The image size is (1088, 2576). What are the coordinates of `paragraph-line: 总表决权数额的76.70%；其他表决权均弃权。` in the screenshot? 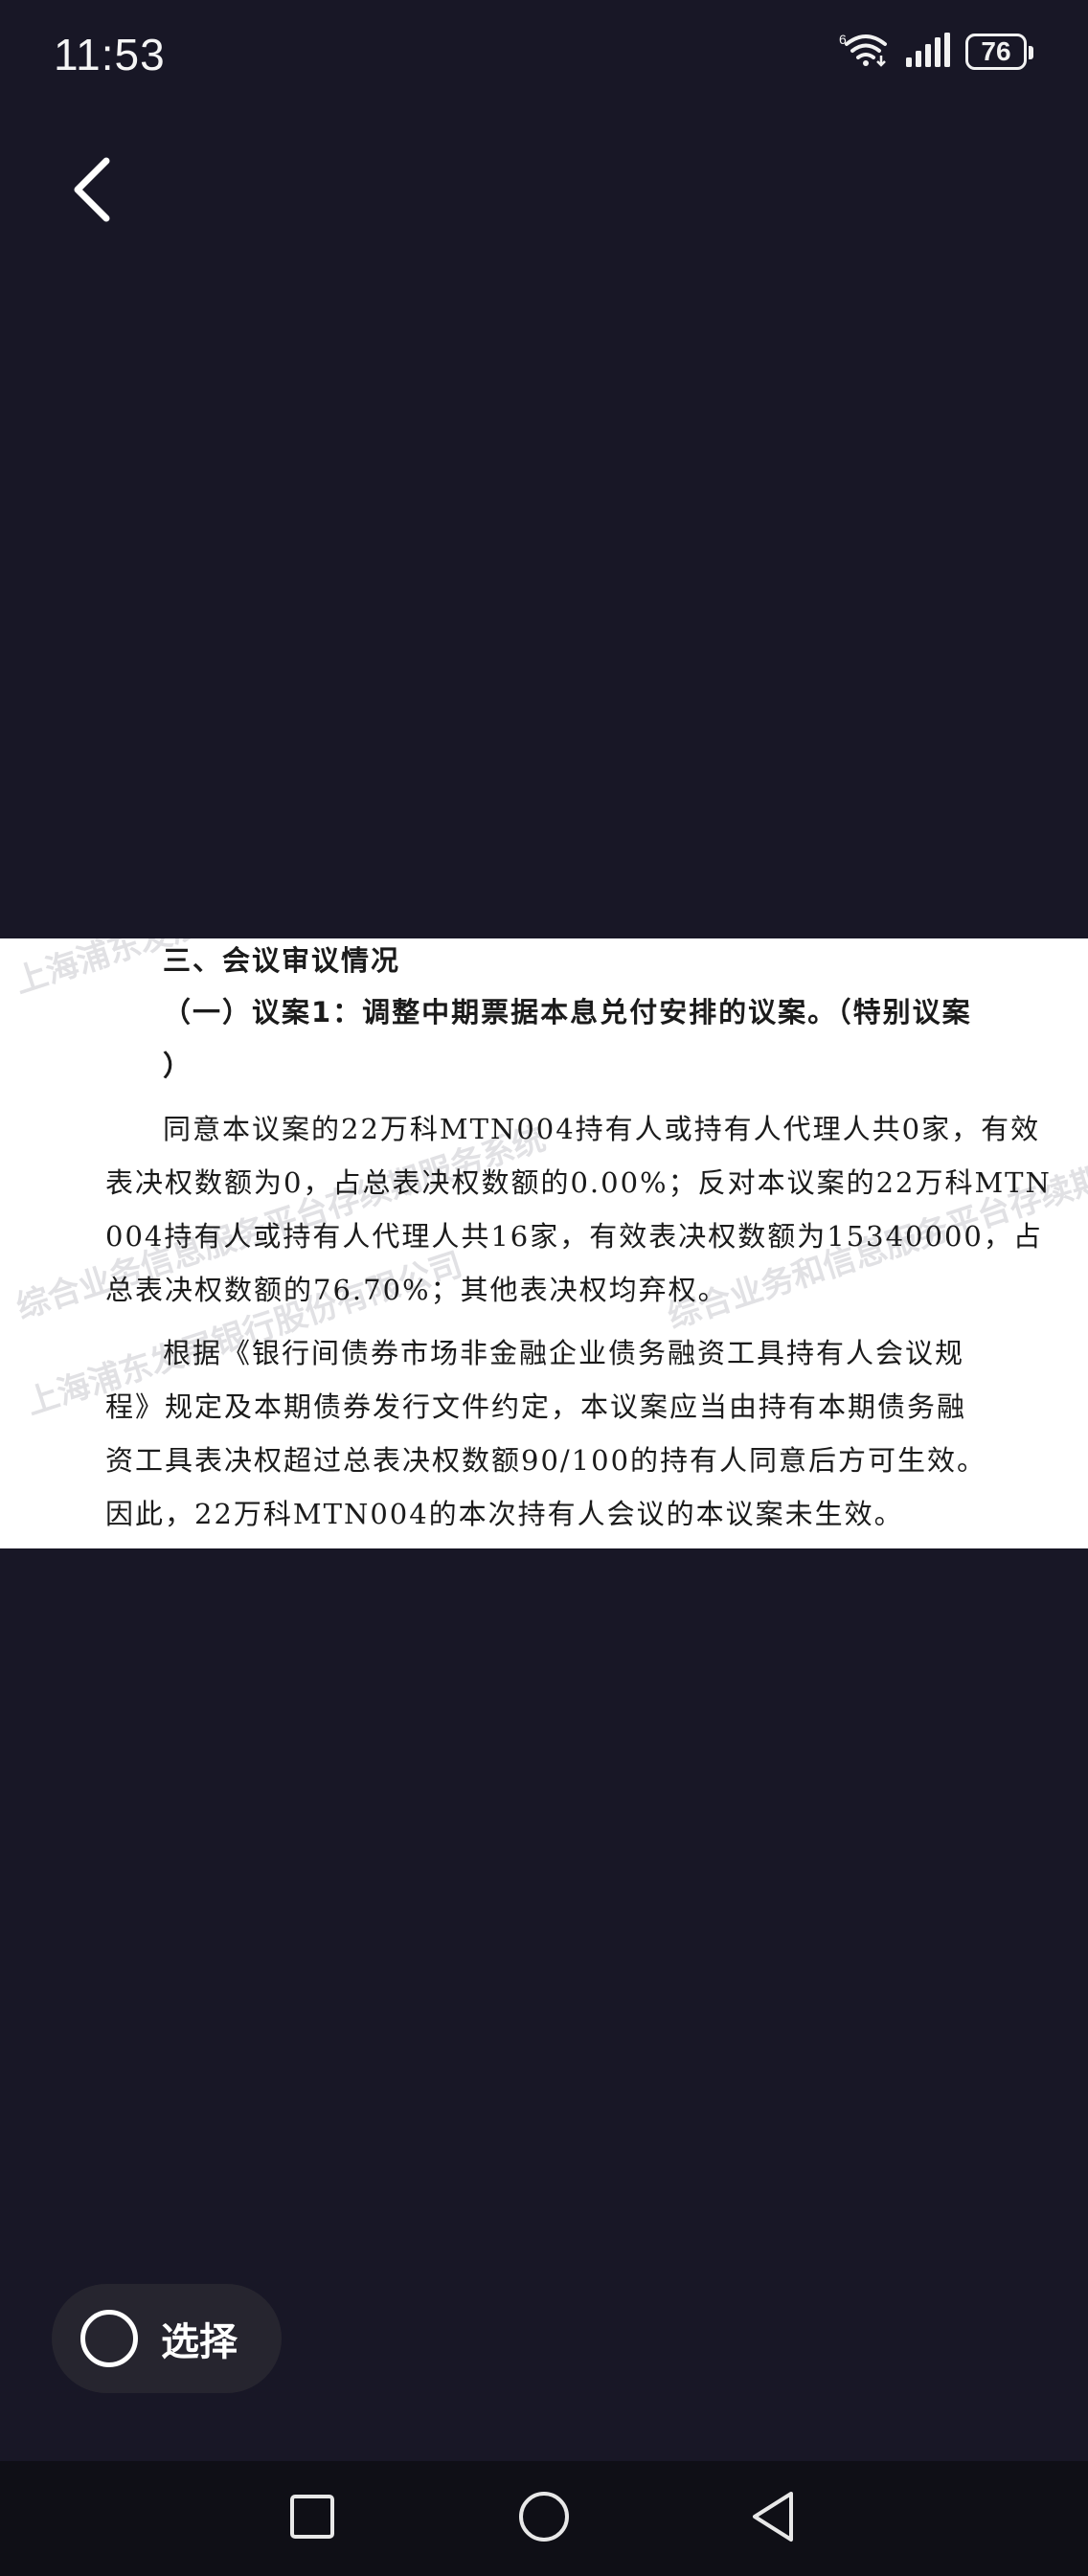 It's located at (416, 1290).